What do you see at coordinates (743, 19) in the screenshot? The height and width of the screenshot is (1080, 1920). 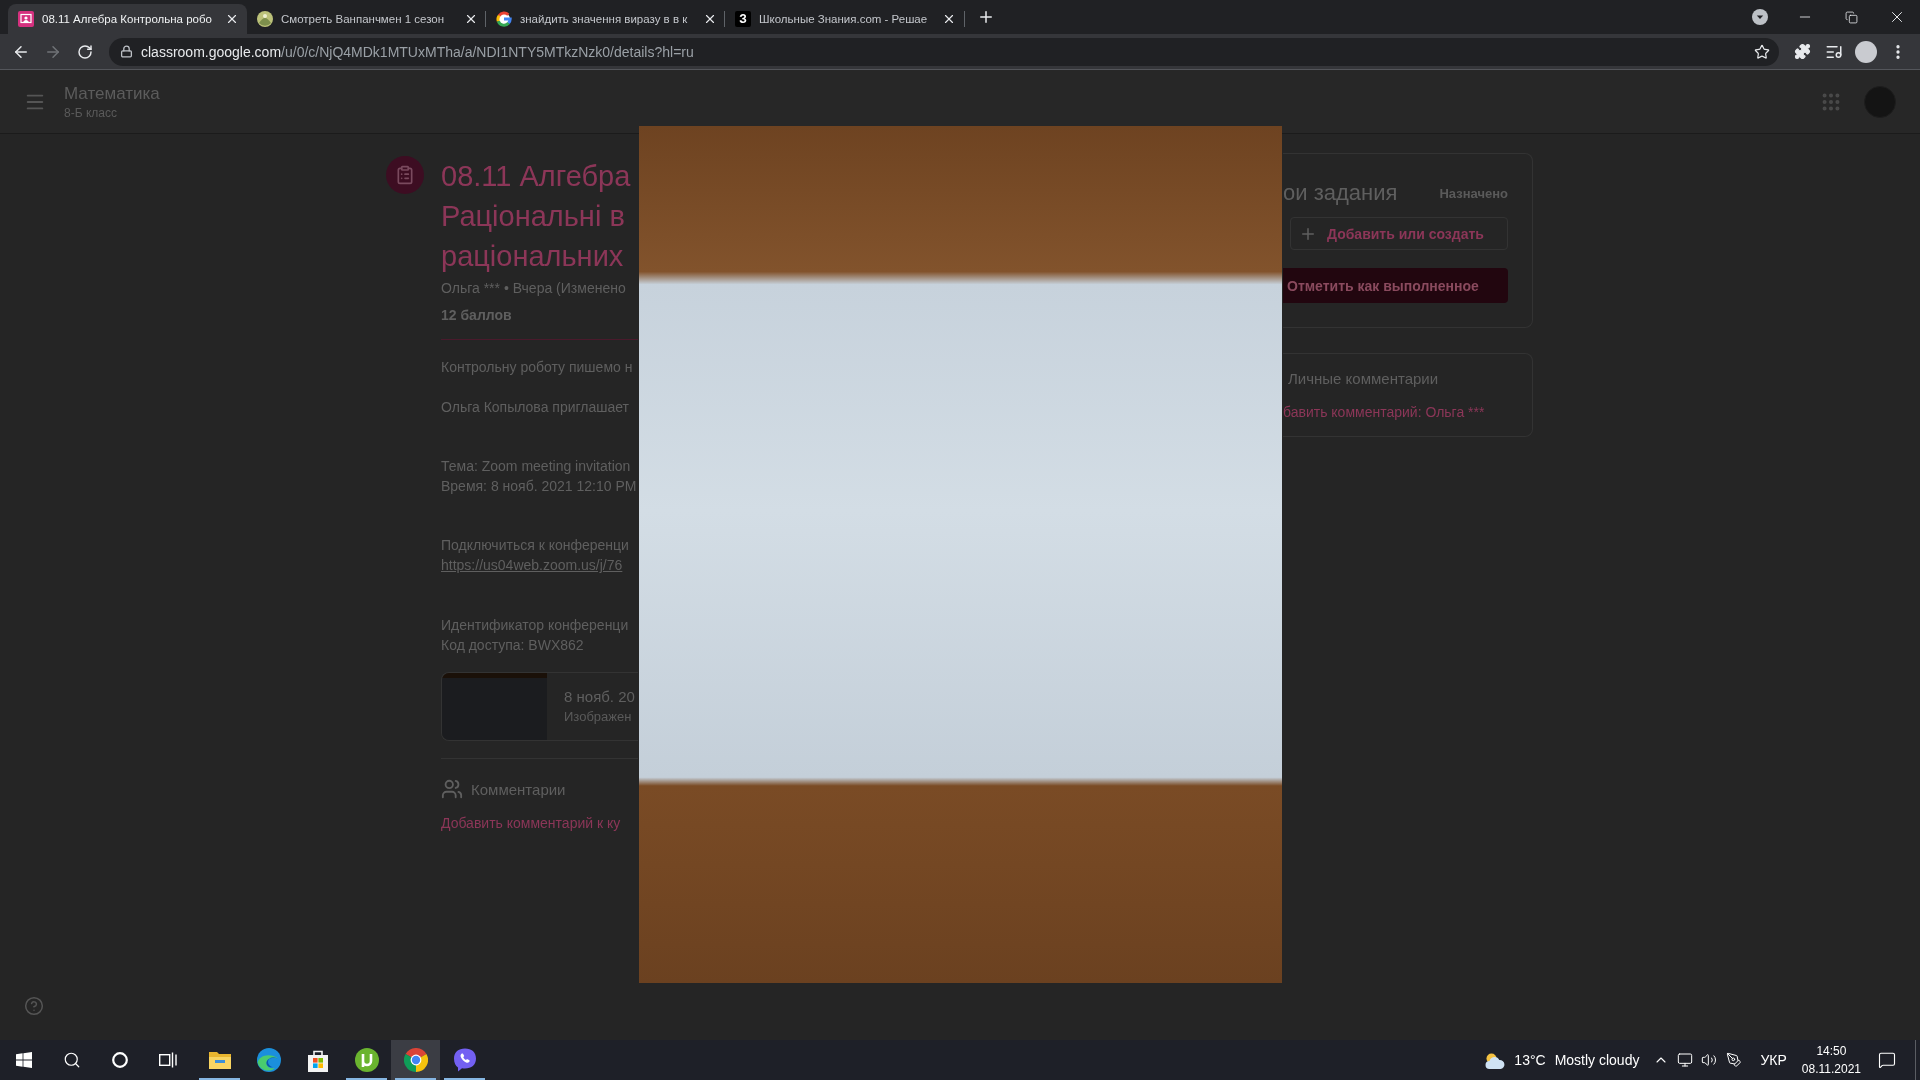 I see `letter-tile-icon: З` at bounding box center [743, 19].